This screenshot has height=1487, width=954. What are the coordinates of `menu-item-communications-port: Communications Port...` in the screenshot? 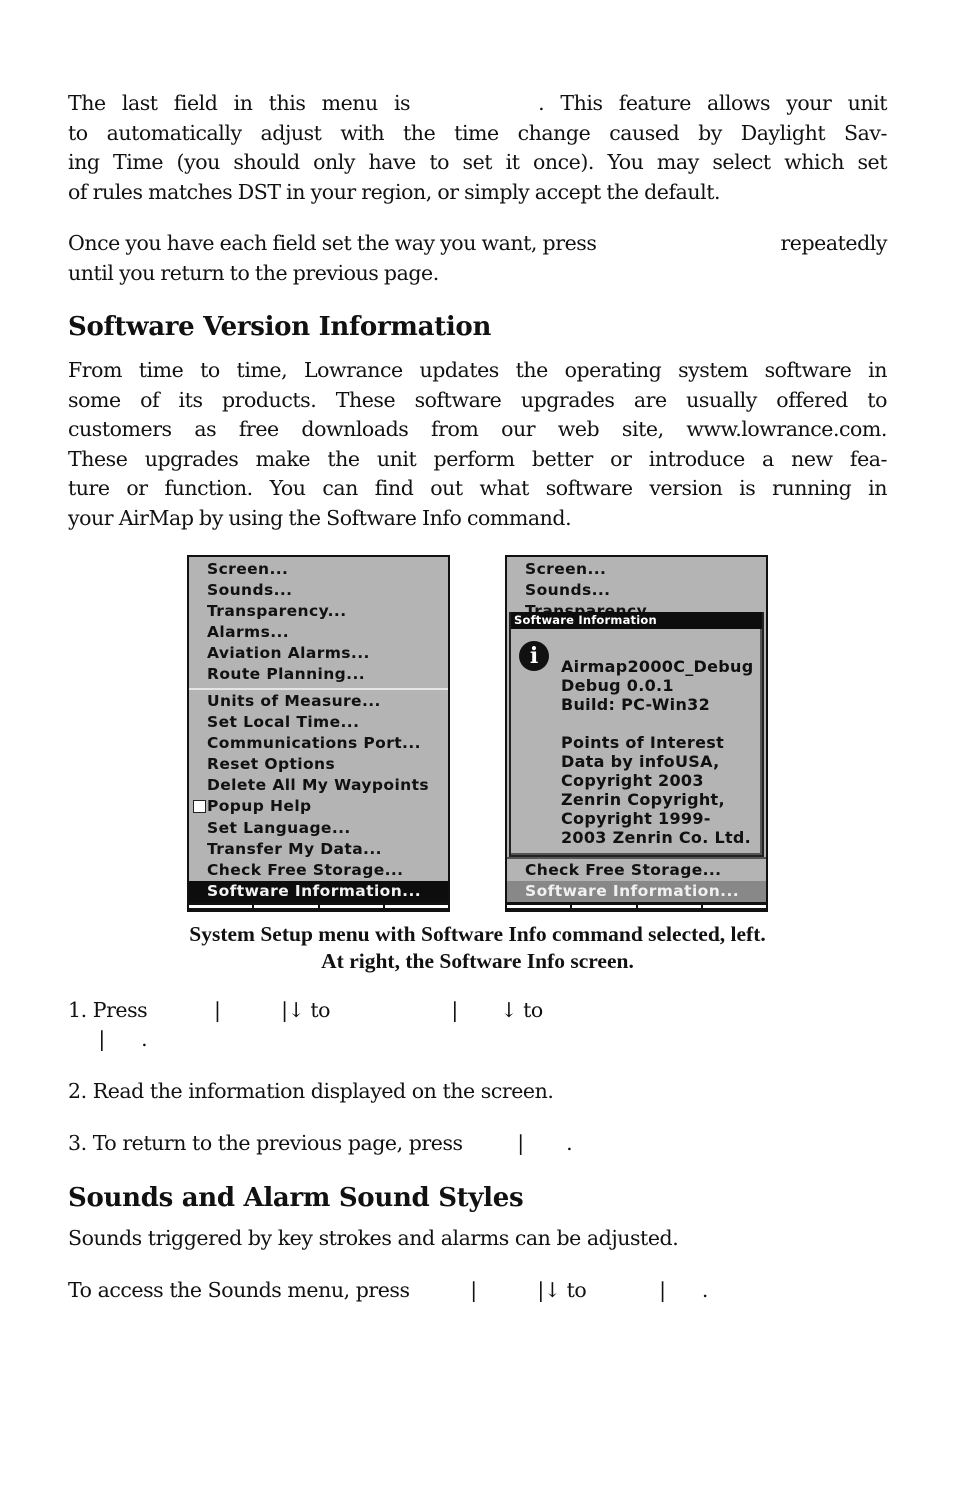 It's located at (318, 743).